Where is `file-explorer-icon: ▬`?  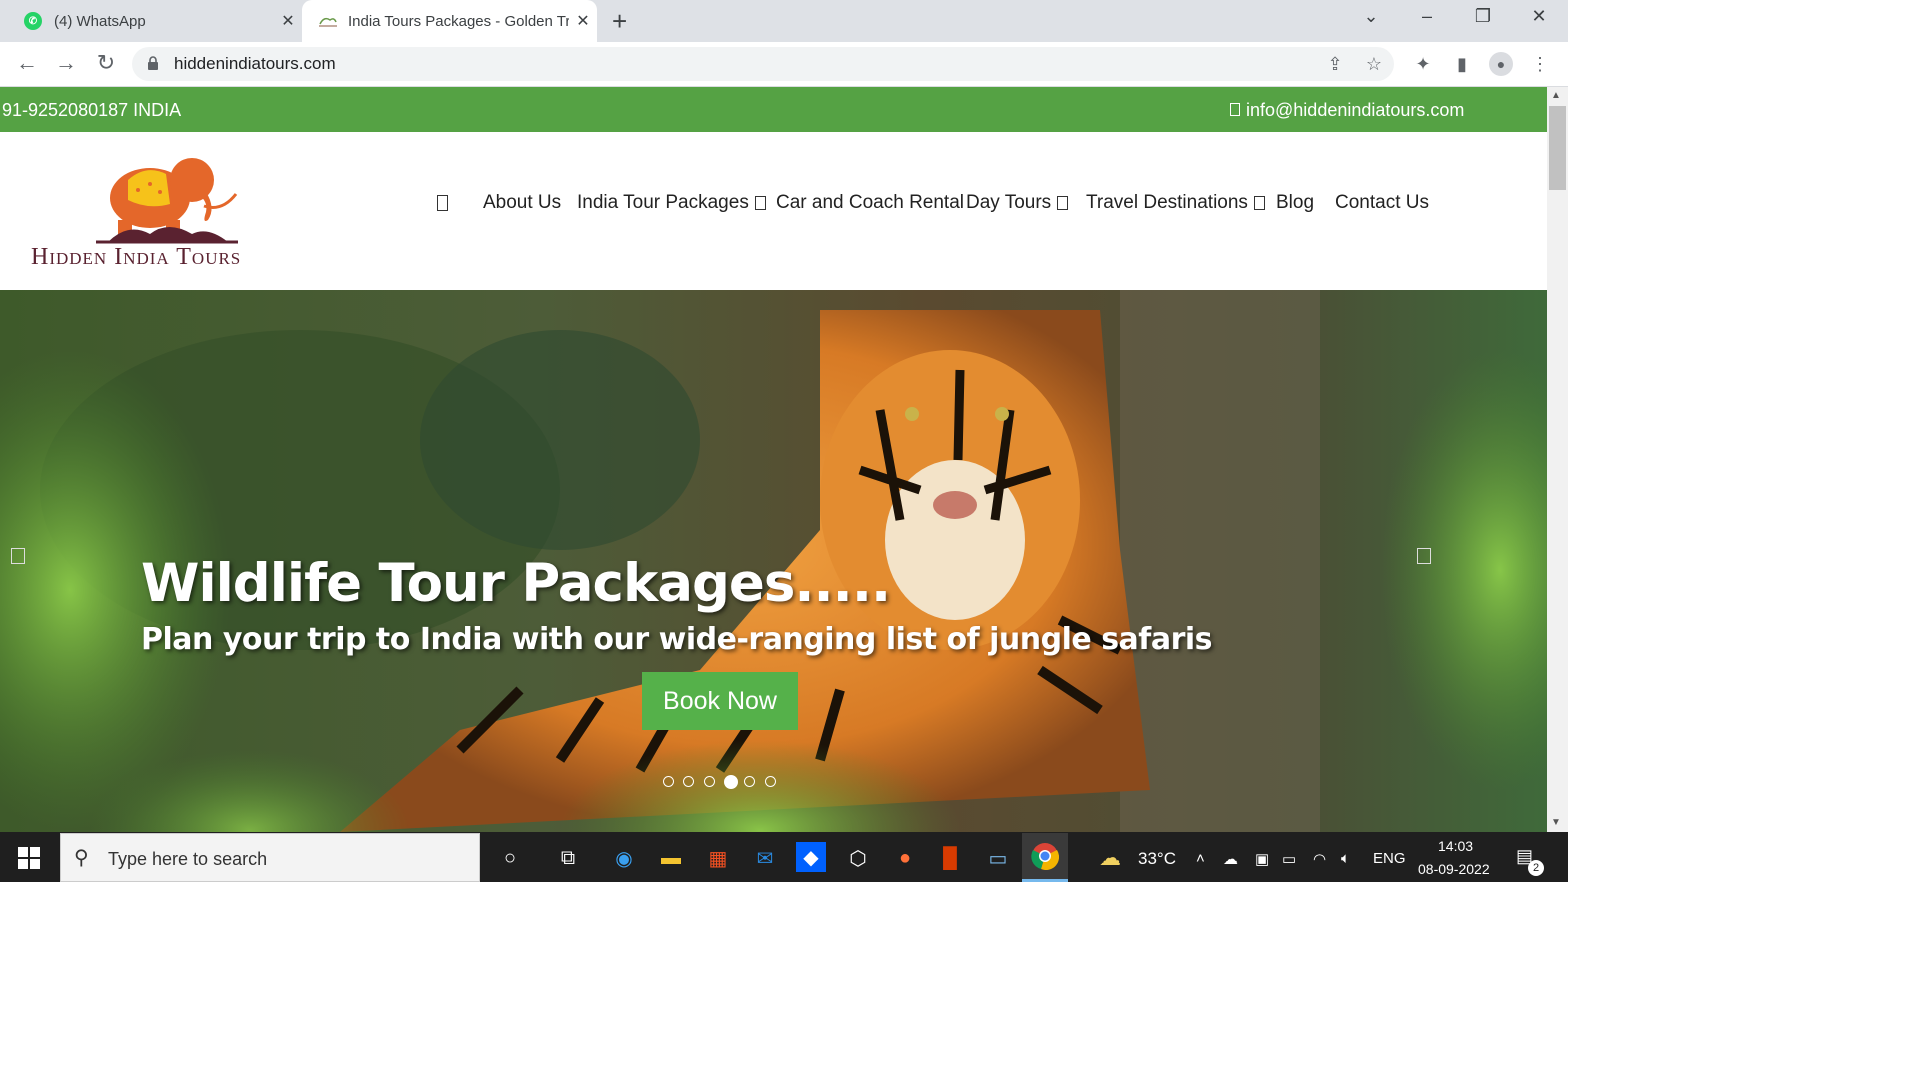 file-explorer-icon: ▬ is located at coordinates (671, 858).